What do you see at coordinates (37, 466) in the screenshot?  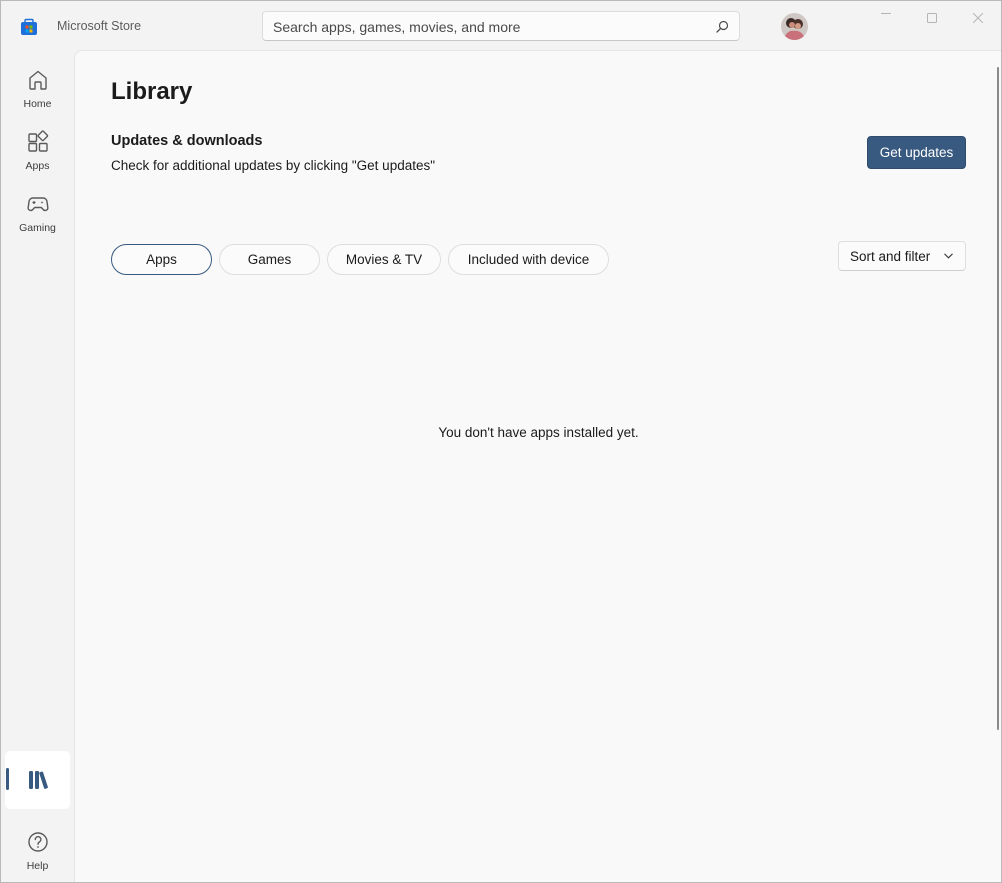 I see `sidebar: Home Apps Gaming Help` at bounding box center [37, 466].